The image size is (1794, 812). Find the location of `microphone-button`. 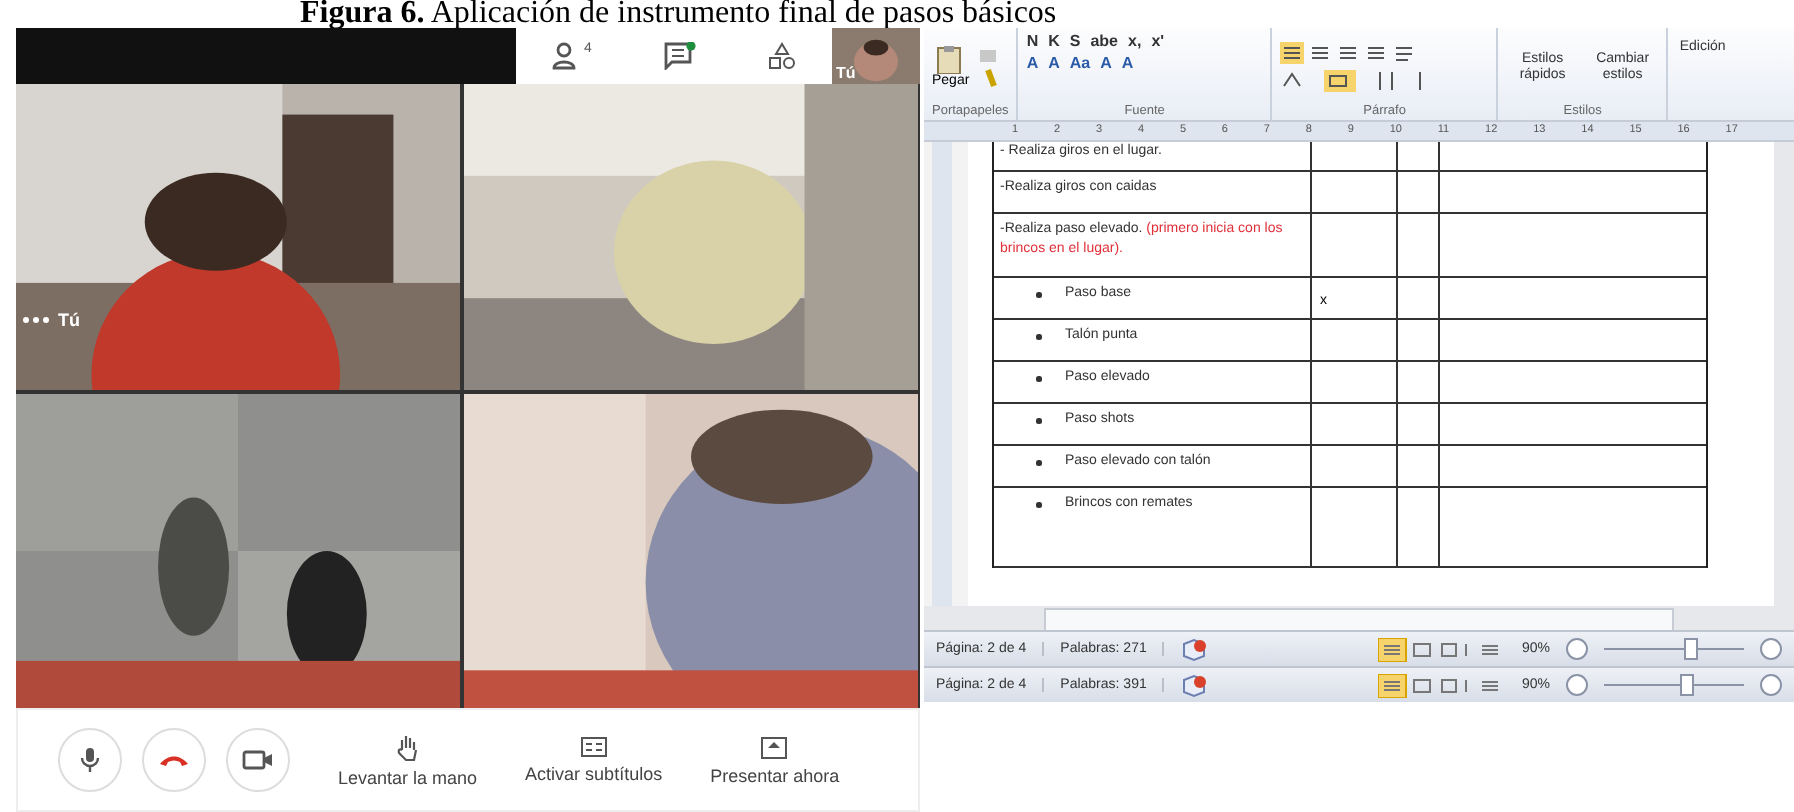

microphone-button is located at coordinates (90, 760).